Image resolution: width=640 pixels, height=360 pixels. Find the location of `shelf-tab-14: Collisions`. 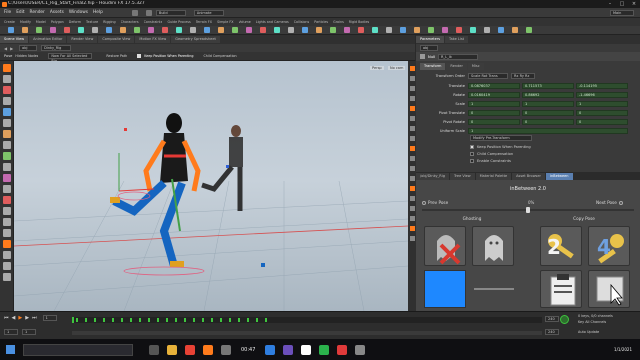

shelf-tab-14: Collisions is located at coordinates (302, 22).